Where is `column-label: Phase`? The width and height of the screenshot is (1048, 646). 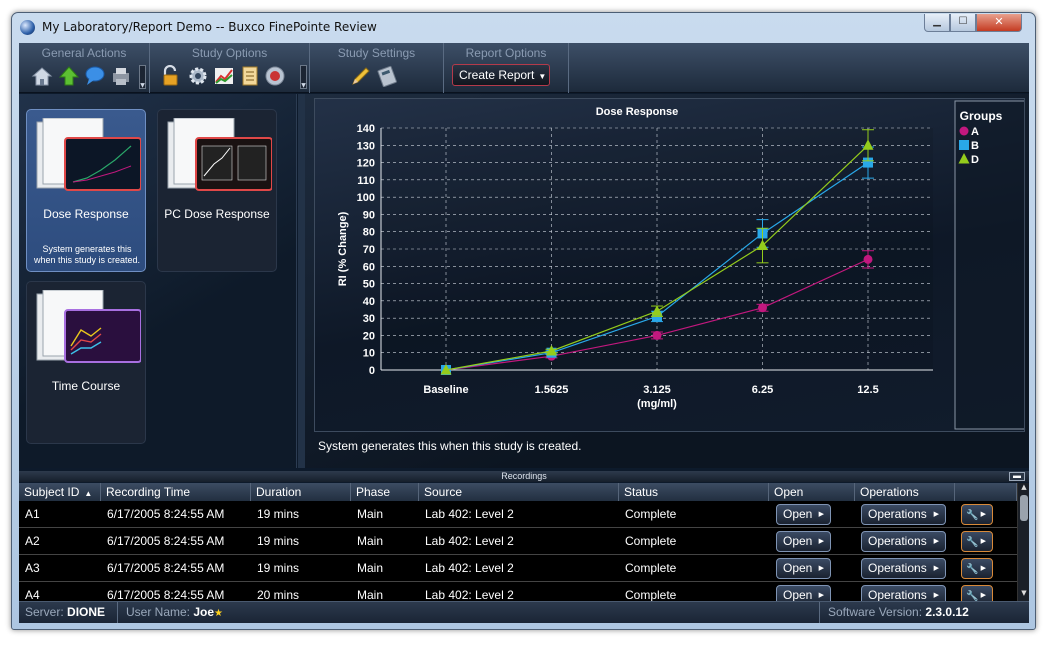
column-label: Phase is located at coordinates (373, 492).